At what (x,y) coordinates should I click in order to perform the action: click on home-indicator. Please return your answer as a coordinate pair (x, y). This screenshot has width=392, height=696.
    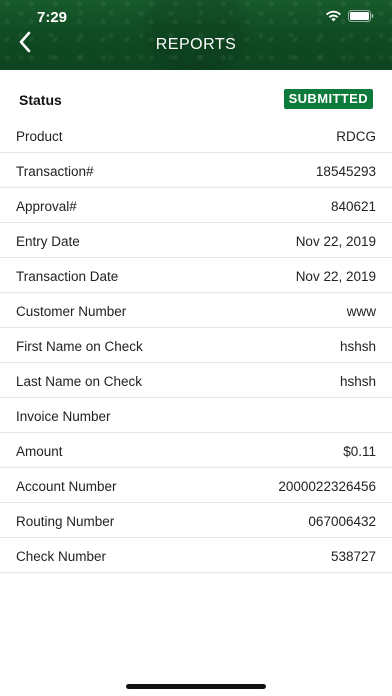
    Looking at the image, I should click on (196, 686).